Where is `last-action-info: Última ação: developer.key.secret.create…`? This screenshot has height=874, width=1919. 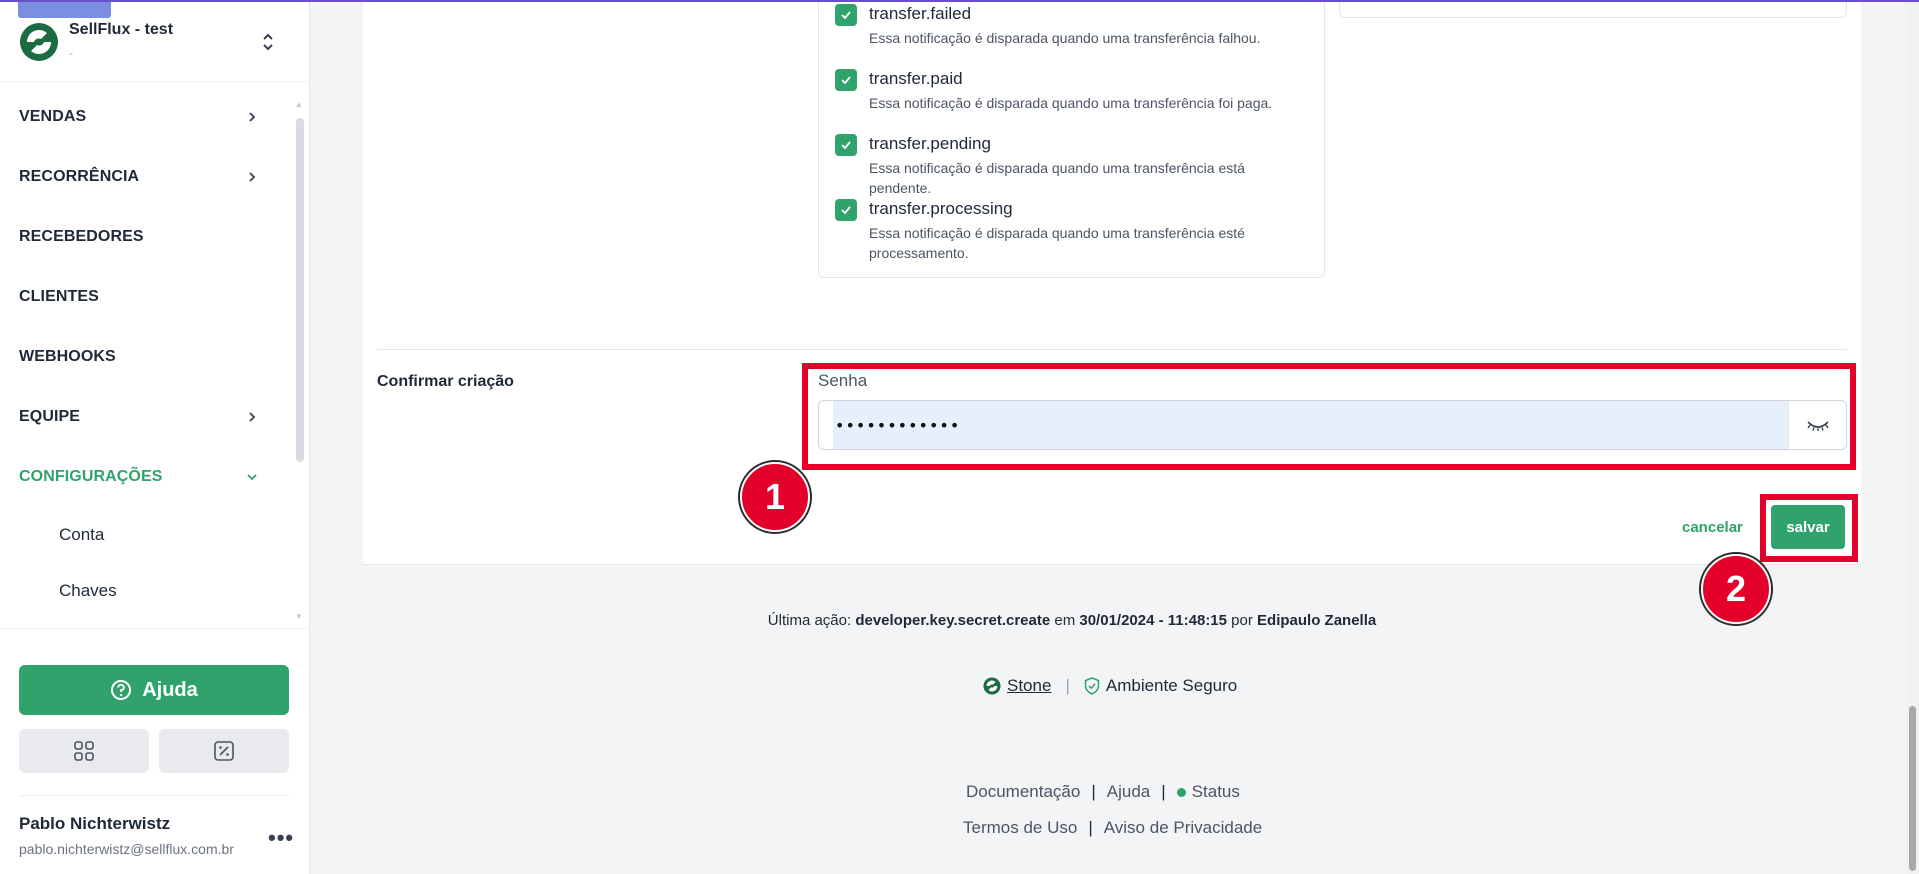 last-action-info: Última ação: developer.key.secret.create… is located at coordinates (959, 620).